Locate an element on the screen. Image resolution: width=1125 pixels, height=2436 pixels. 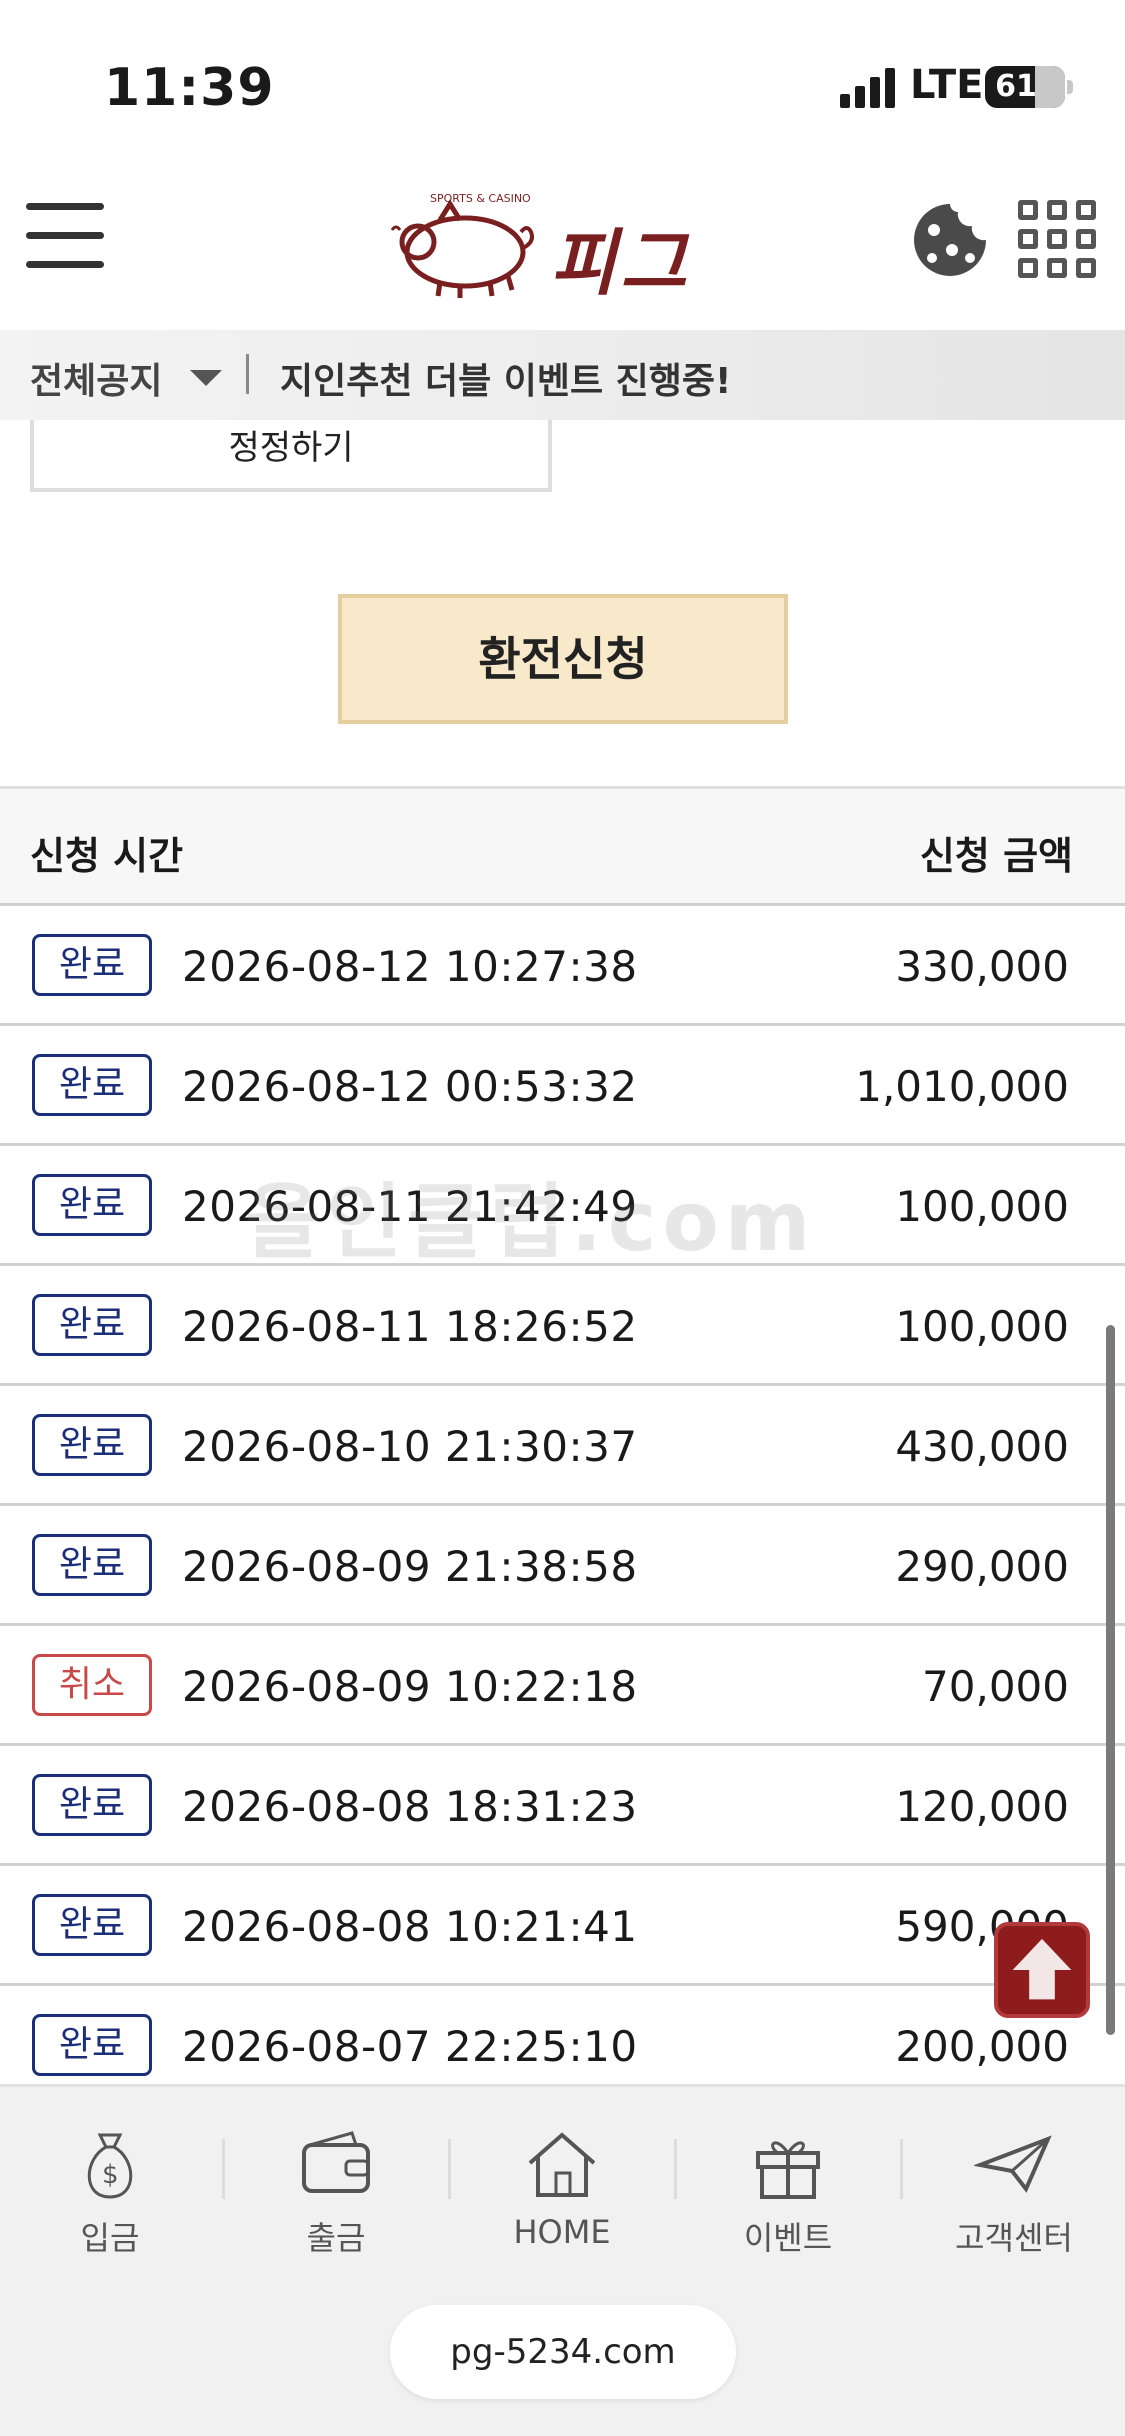
table-row: 완료 2026-08-12 10:27:38 330,000 is located at coordinates (562, 966).